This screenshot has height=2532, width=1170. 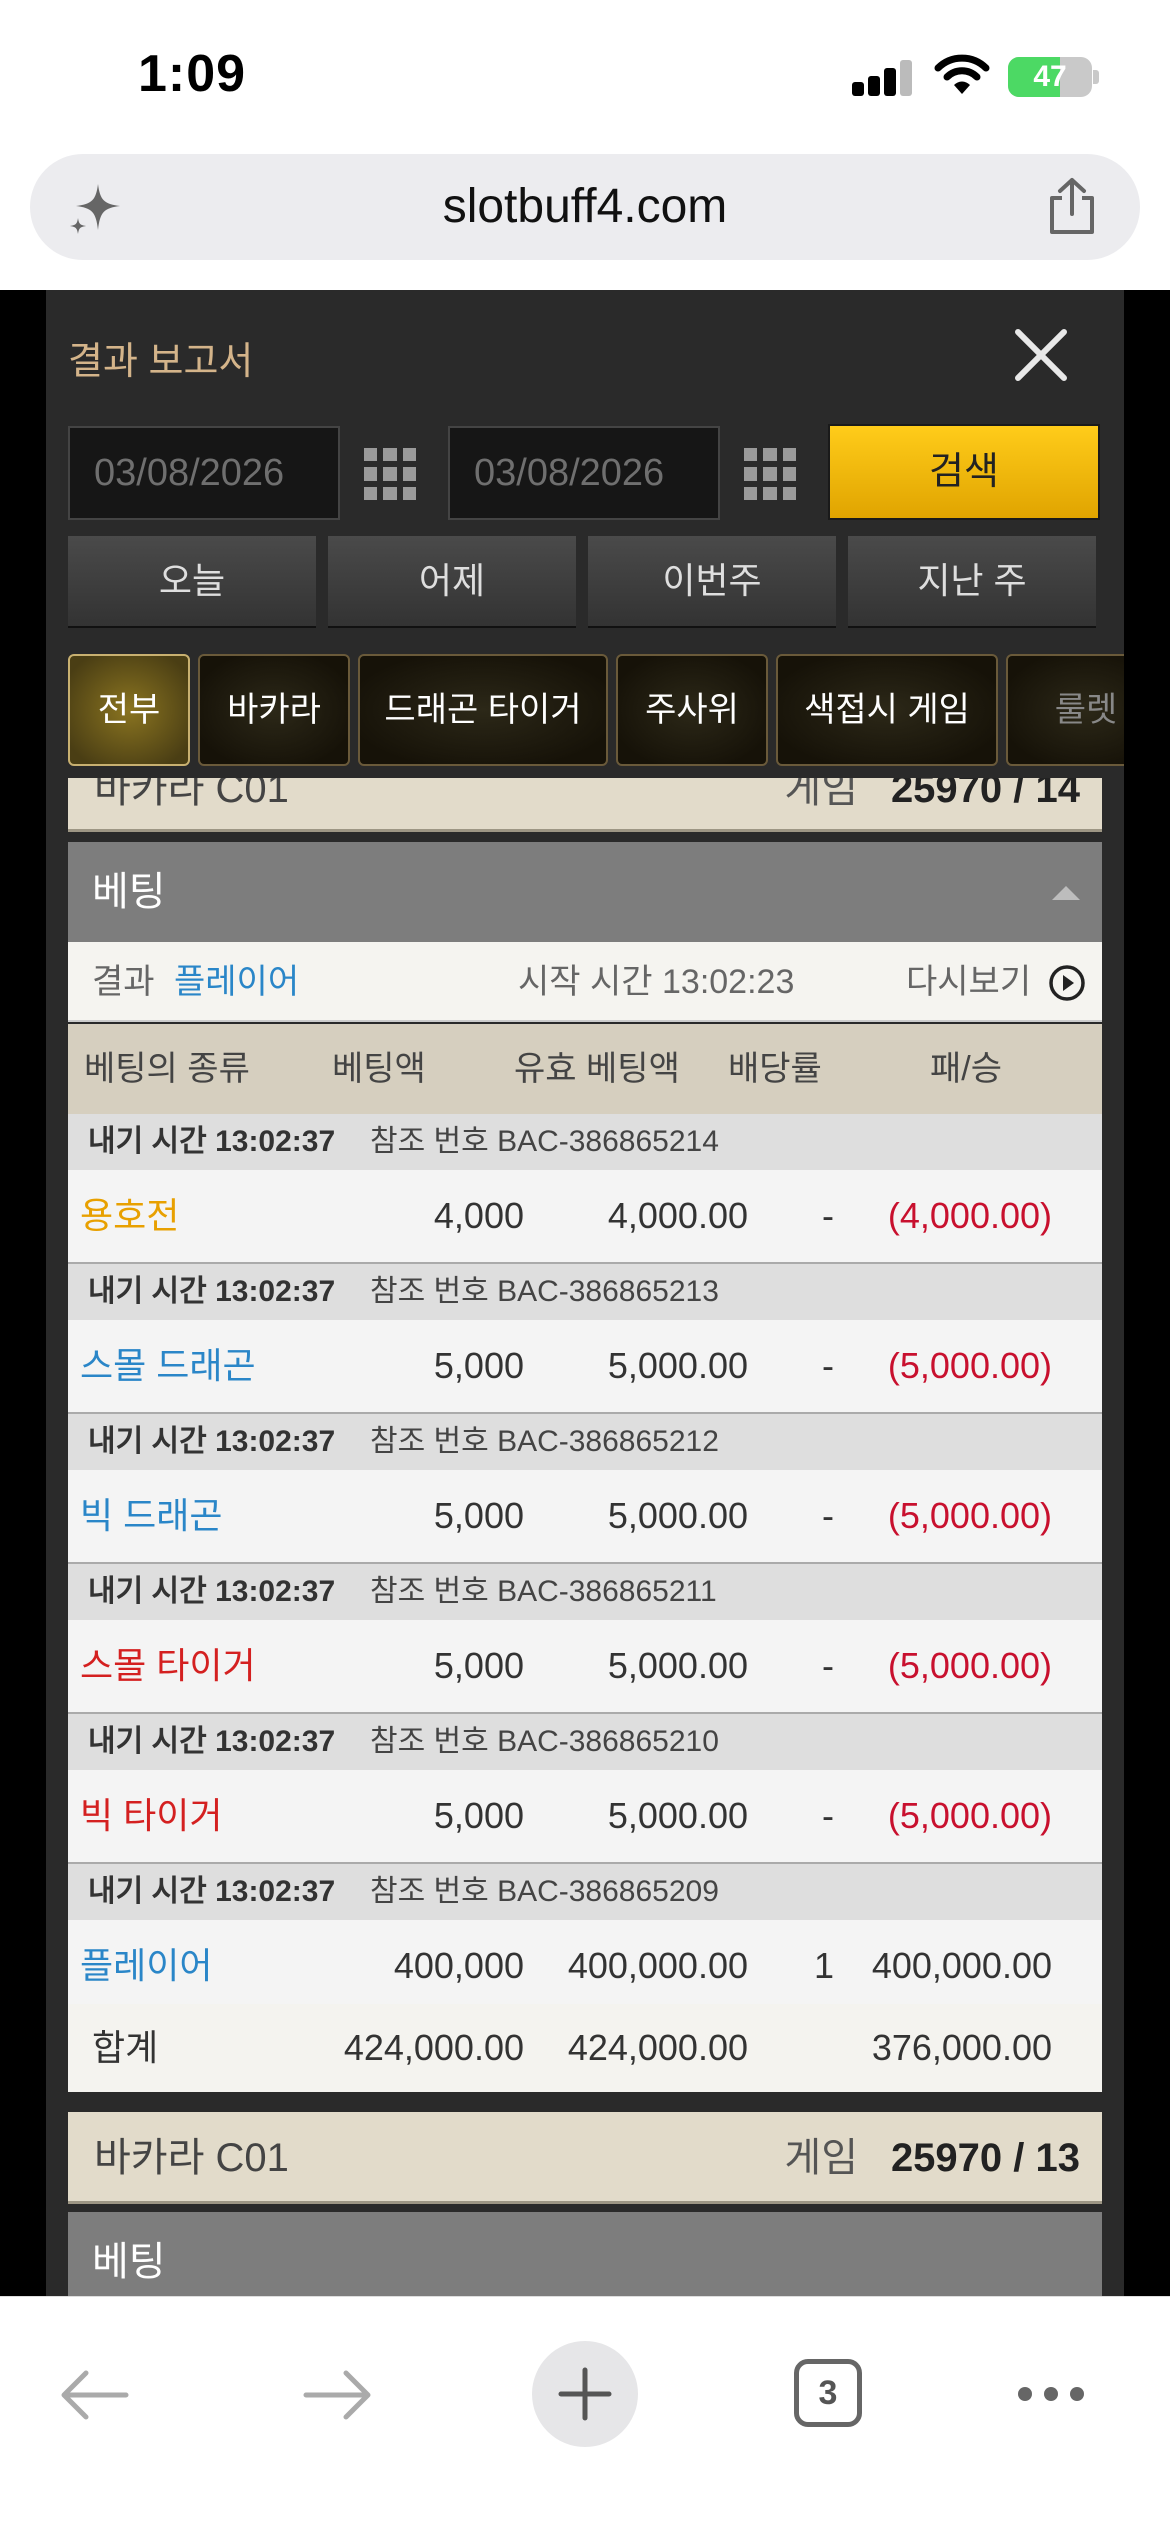 What do you see at coordinates (544, 1891) in the screenshot?
I see `bet-ref-number: 참조 번호 BAC-386865209` at bounding box center [544, 1891].